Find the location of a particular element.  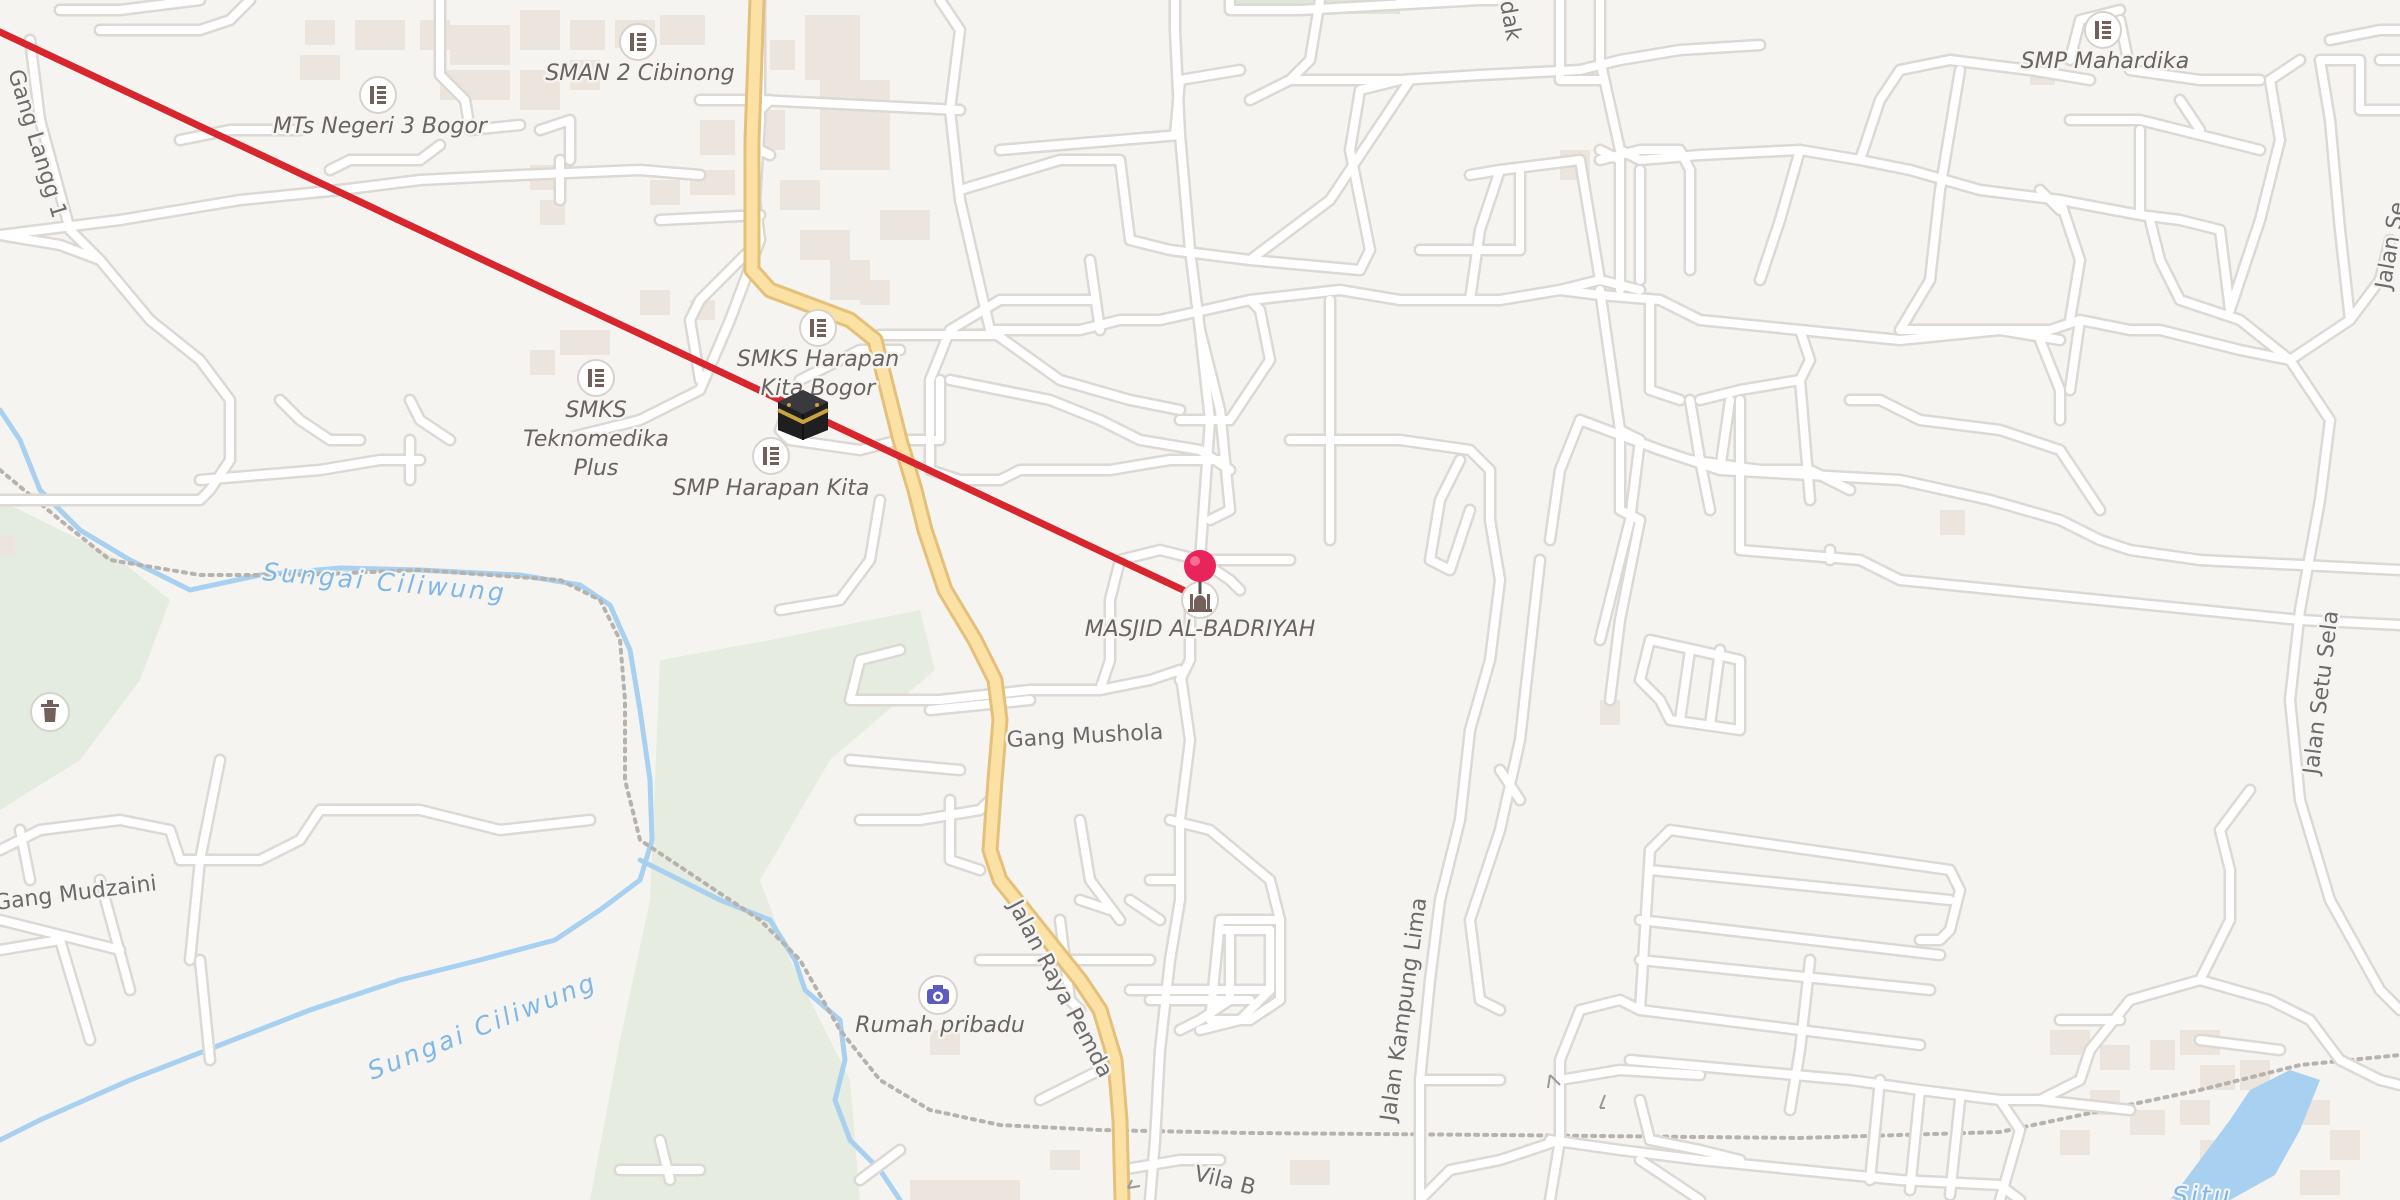

poi-label-smks-tekno-line1: SMKS is located at coordinates (595, 410).